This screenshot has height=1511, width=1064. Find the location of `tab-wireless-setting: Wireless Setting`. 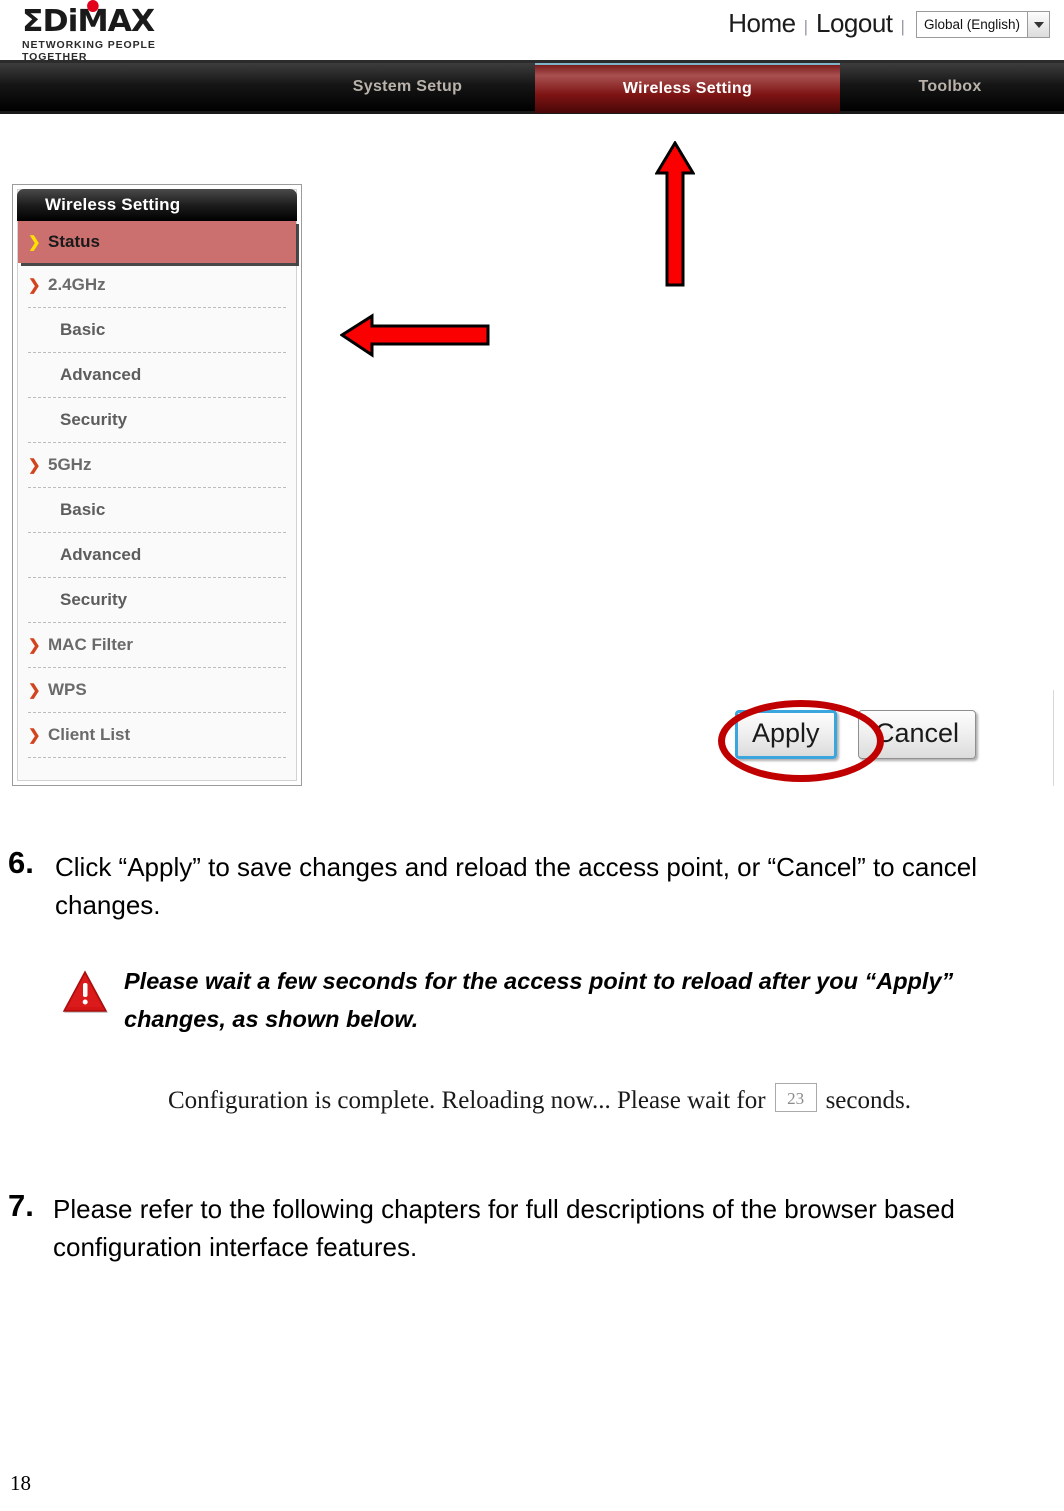

tab-wireless-setting: Wireless Setting is located at coordinates (687, 88).